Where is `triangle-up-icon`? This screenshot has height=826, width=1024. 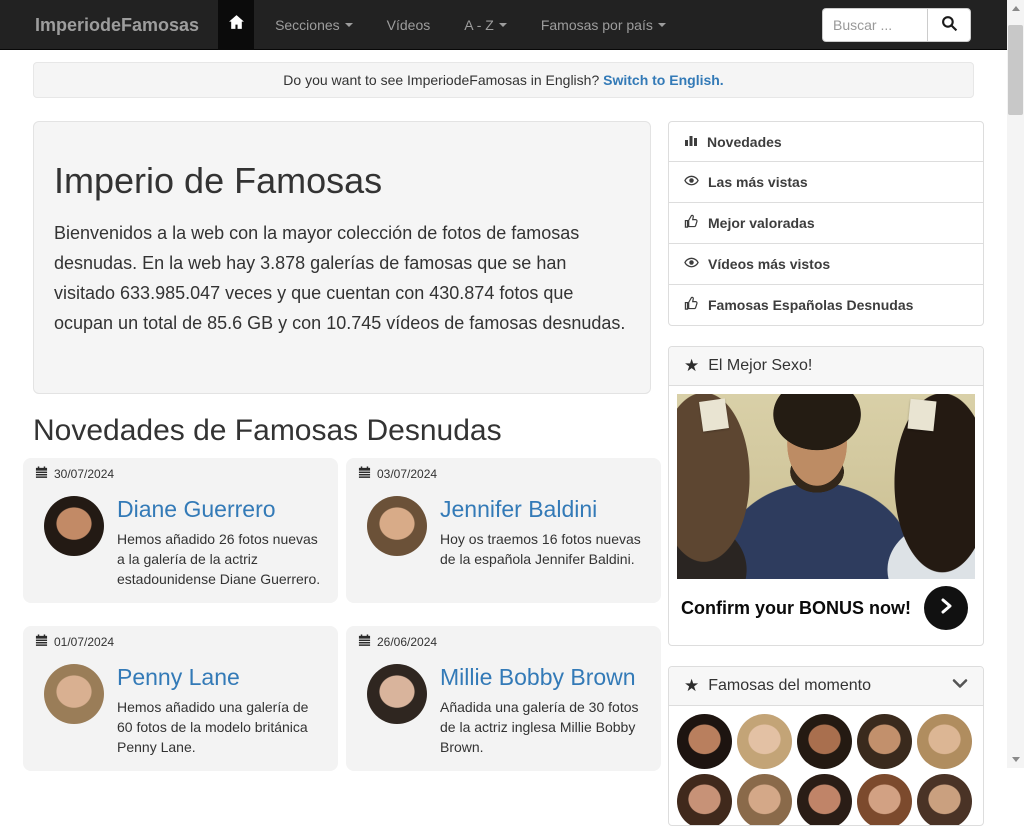
triangle-up-icon is located at coordinates (1015, 8).